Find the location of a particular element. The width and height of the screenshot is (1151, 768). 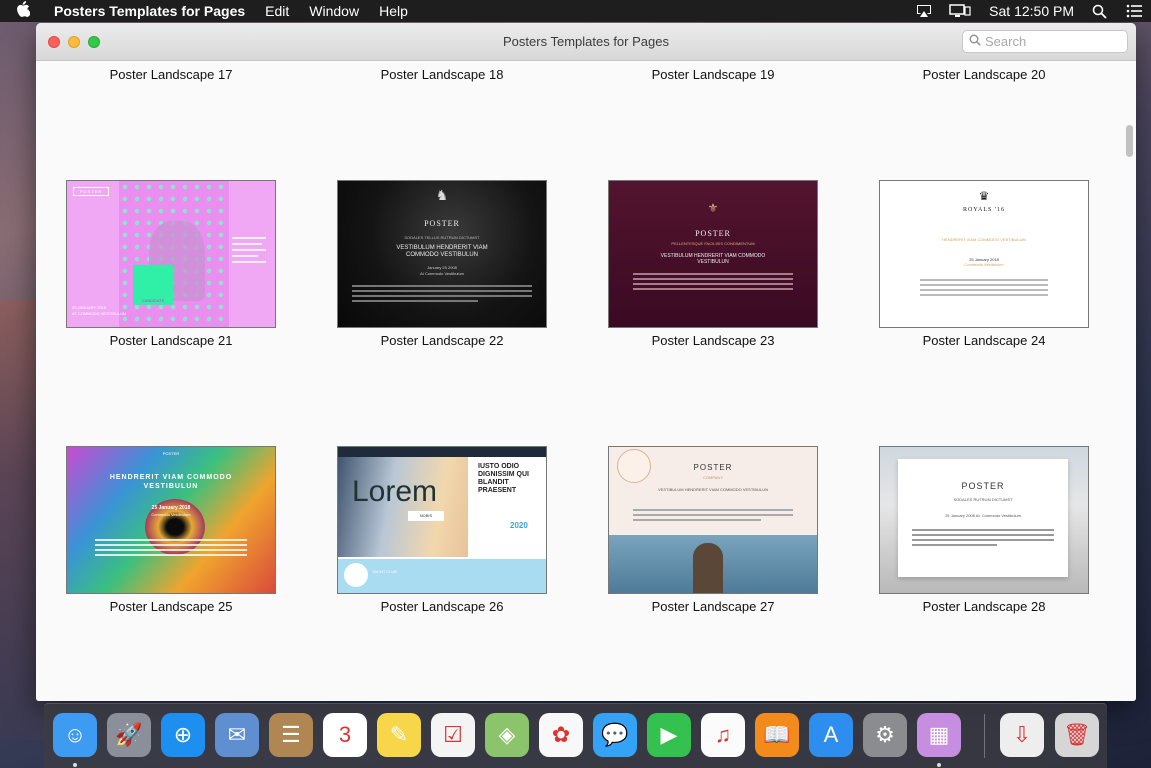

search-input is located at coordinates (1050, 41).